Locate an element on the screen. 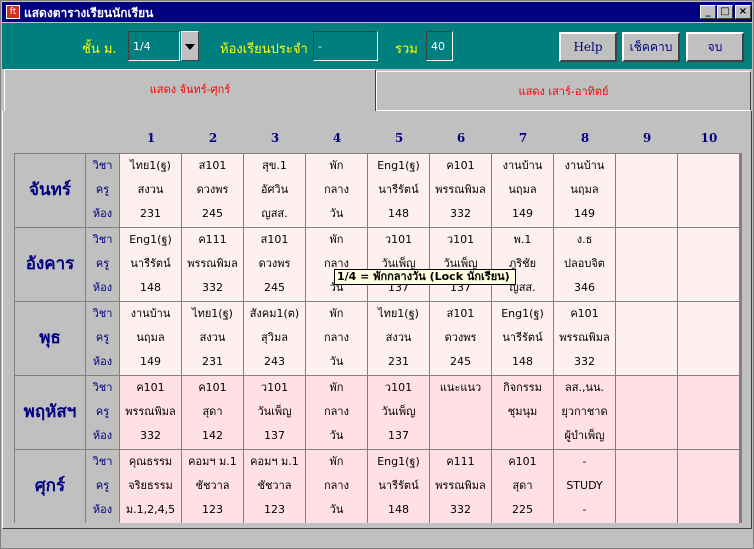 The height and width of the screenshot is (549, 754). schedule-cell: กิจกรรม ชุมนุม is located at coordinates (522, 412).